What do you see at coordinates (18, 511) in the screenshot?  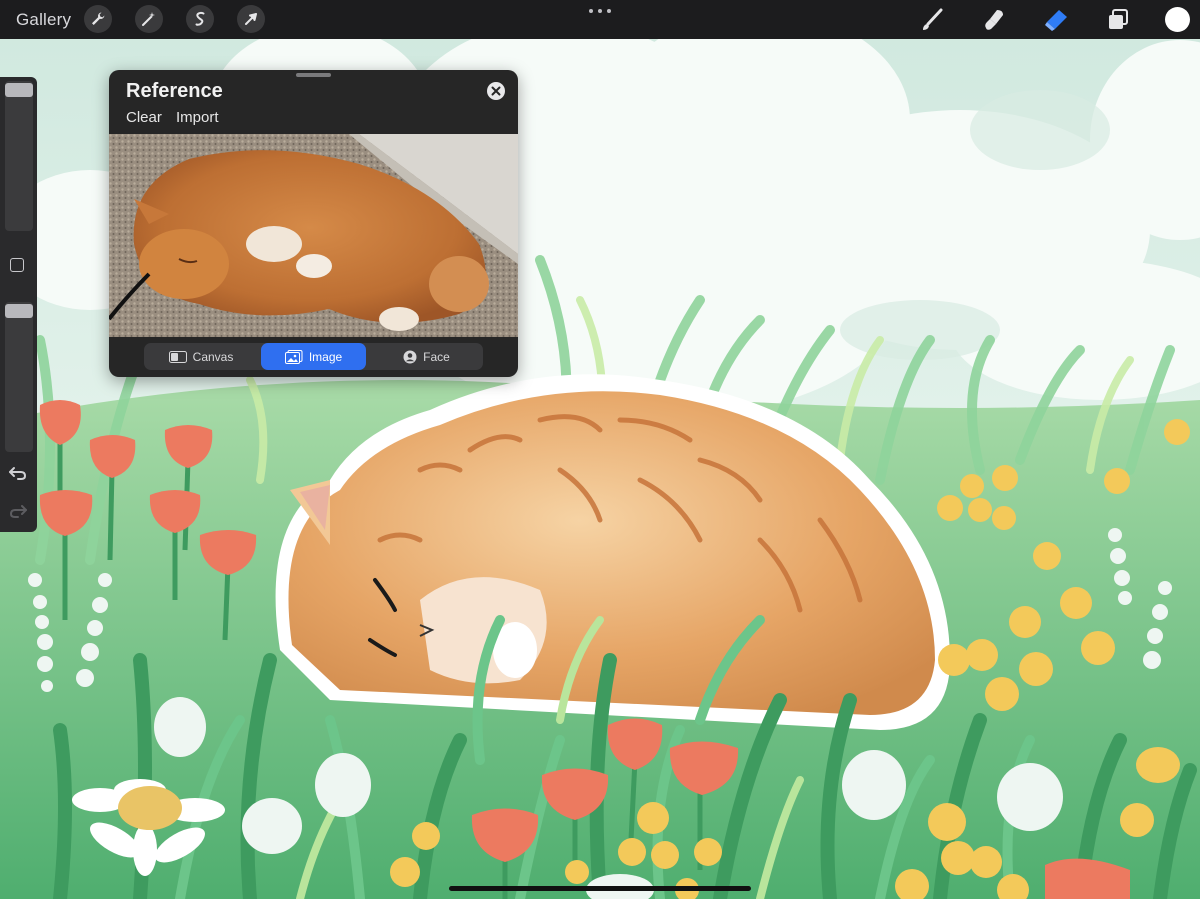 I see `redo-icon` at bounding box center [18, 511].